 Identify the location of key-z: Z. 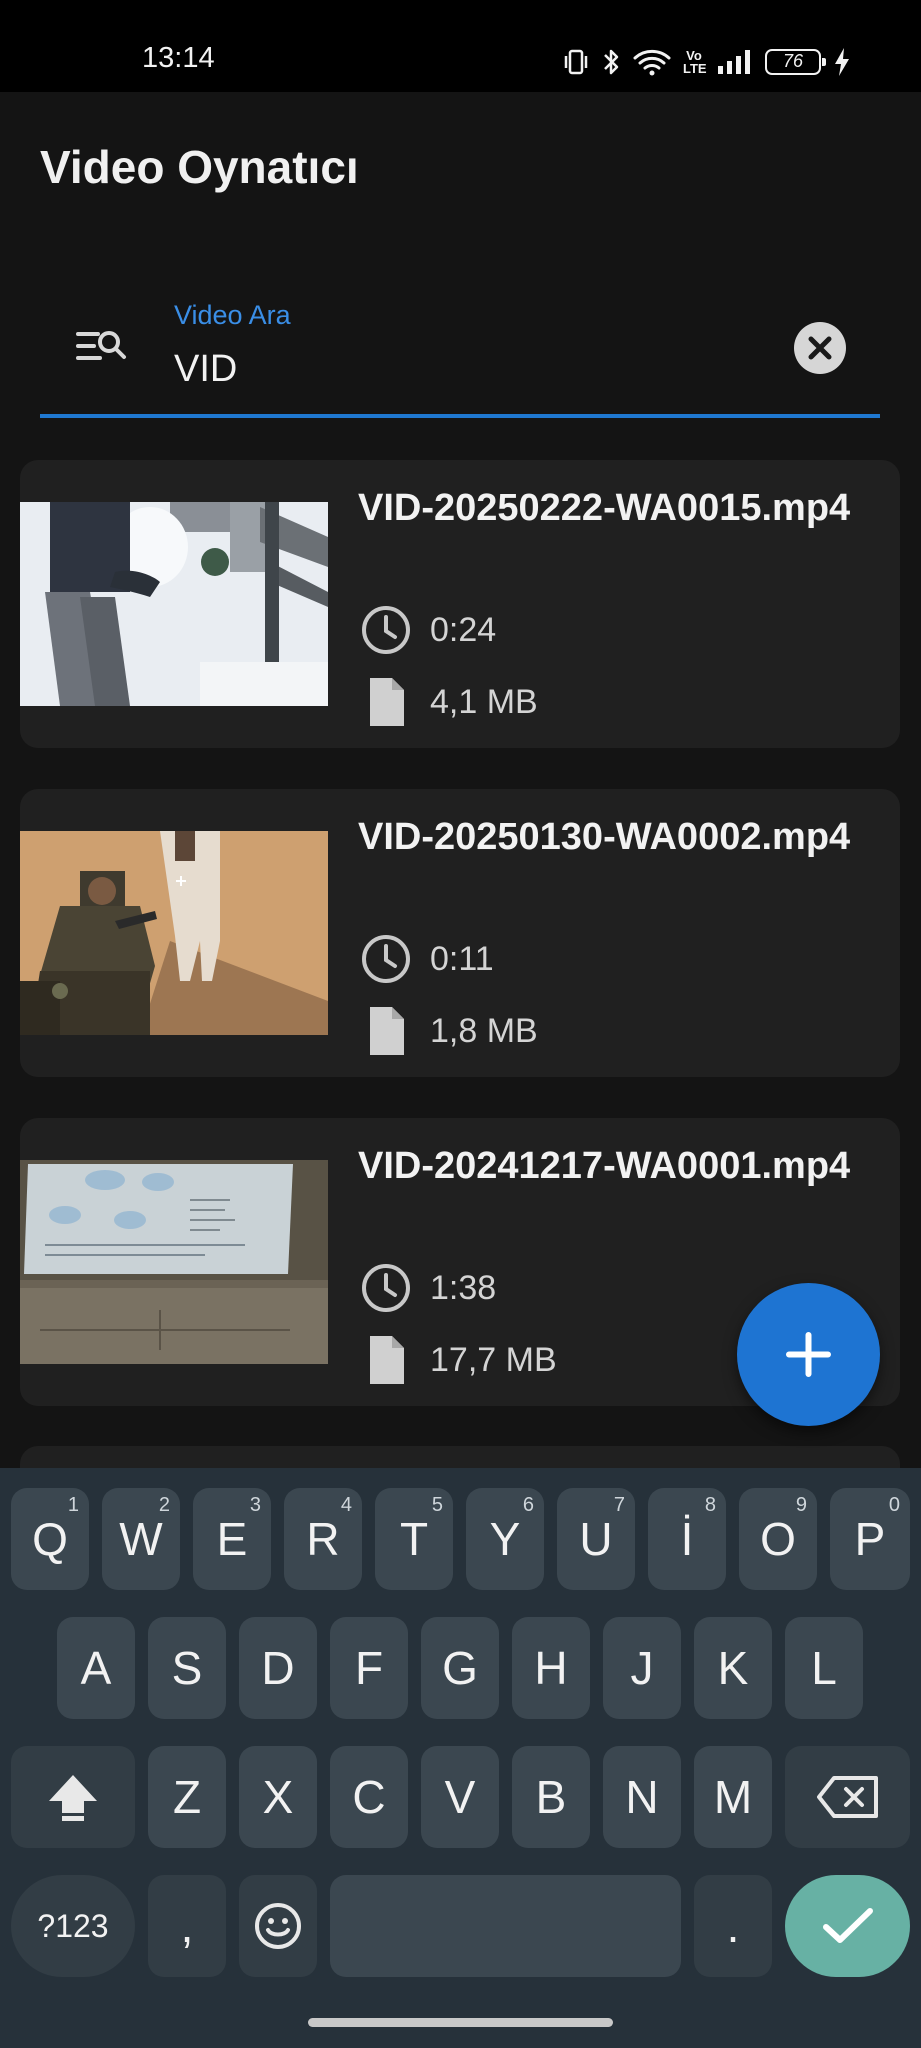
(187, 1797).